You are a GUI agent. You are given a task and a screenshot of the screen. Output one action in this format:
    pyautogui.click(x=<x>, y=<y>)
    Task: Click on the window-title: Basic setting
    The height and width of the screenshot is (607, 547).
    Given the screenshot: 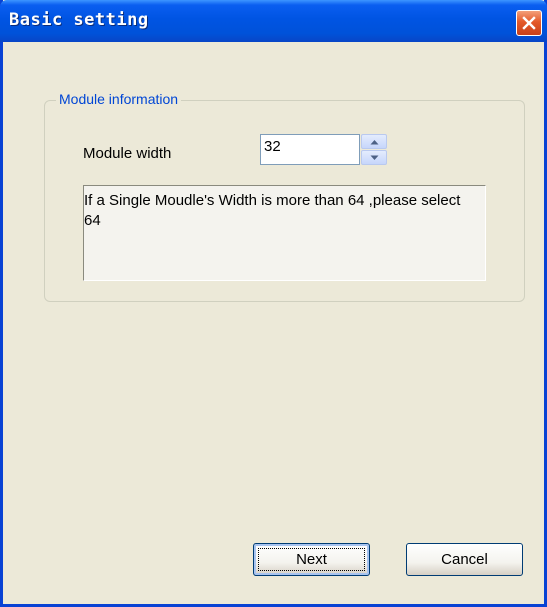 What is the action you would take?
    pyautogui.click(x=79, y=20)
    